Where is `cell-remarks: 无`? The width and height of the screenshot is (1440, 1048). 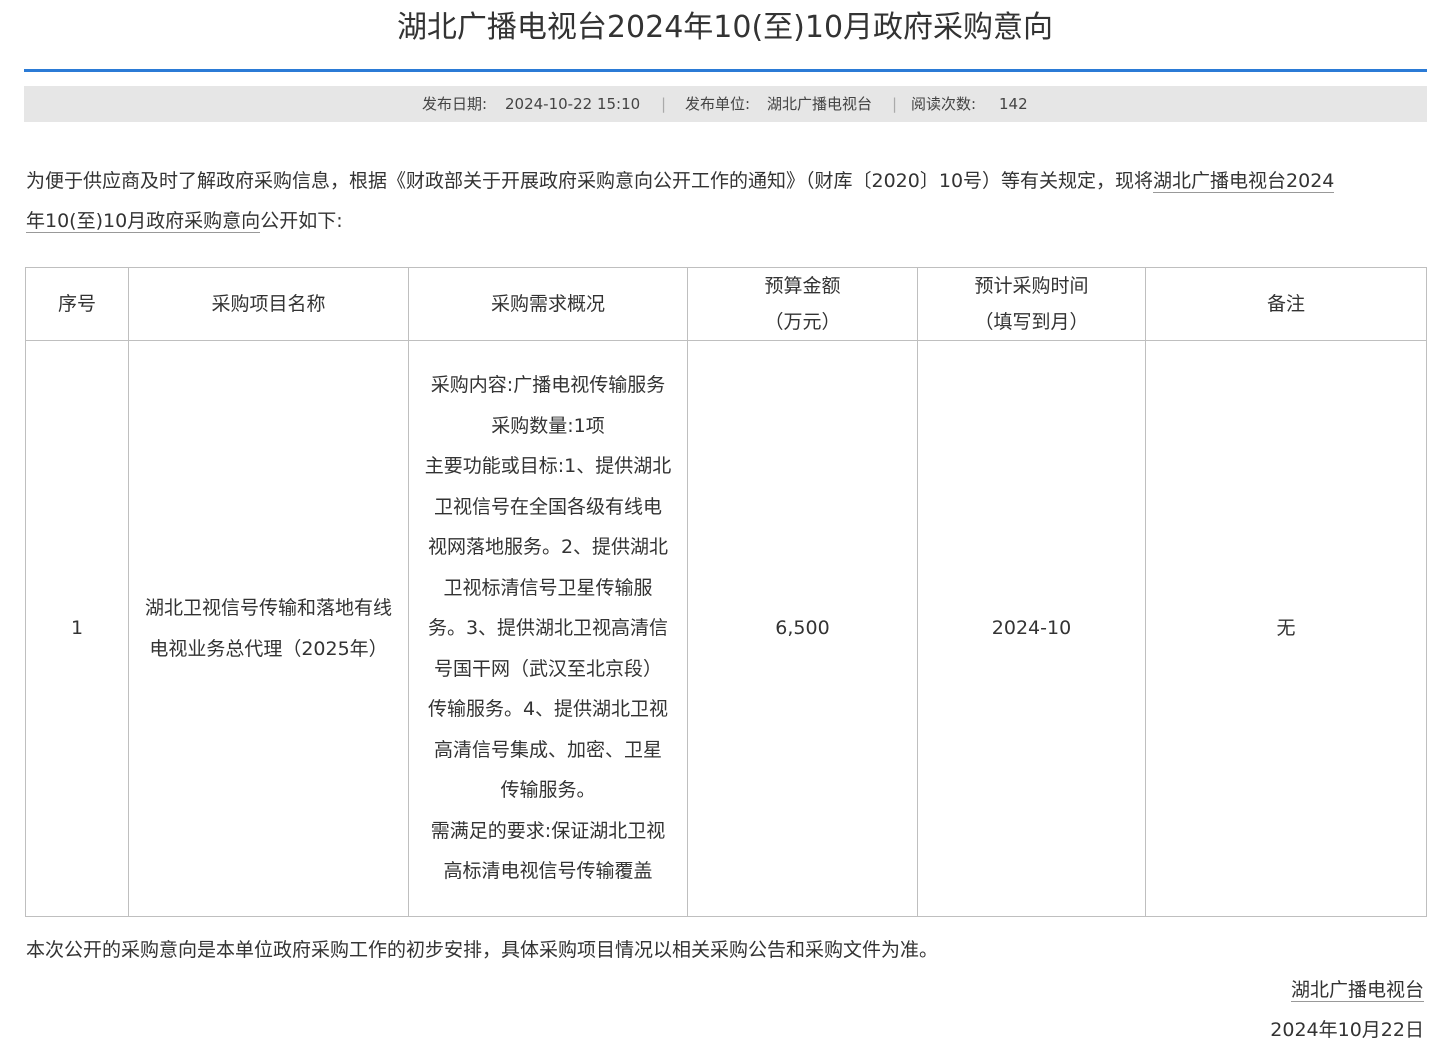
cell-remarks: 无 is located at coordinates (1286, 628).